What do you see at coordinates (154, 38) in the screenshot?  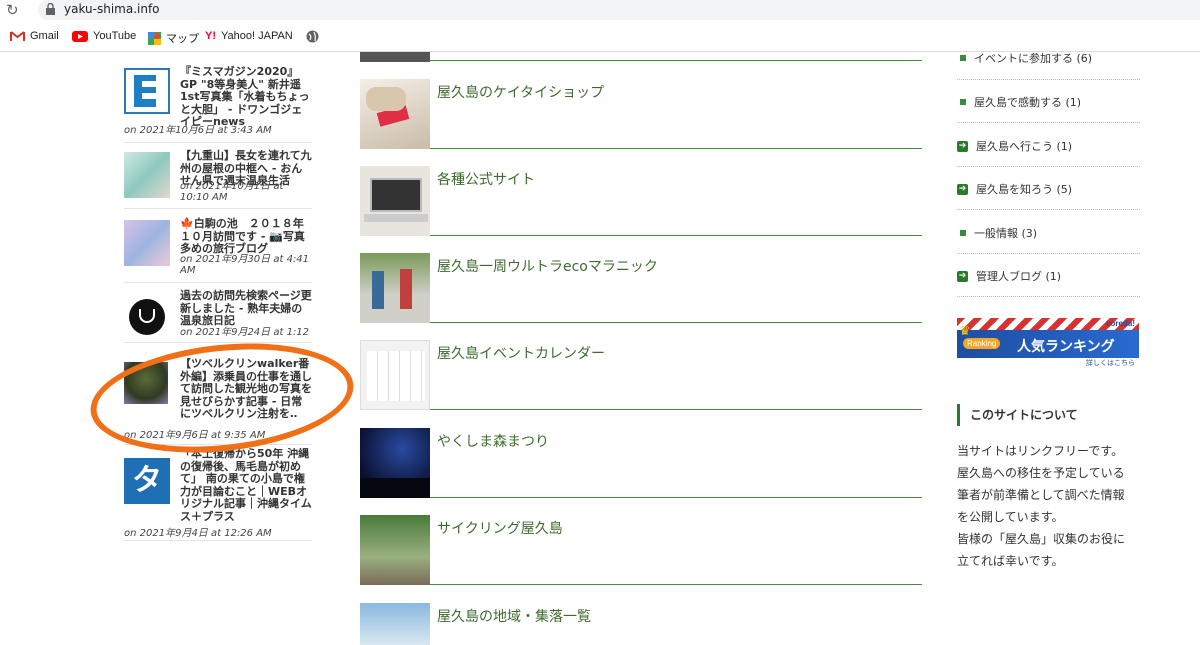 I see `maps-icon` at bounding box center [154, 38].